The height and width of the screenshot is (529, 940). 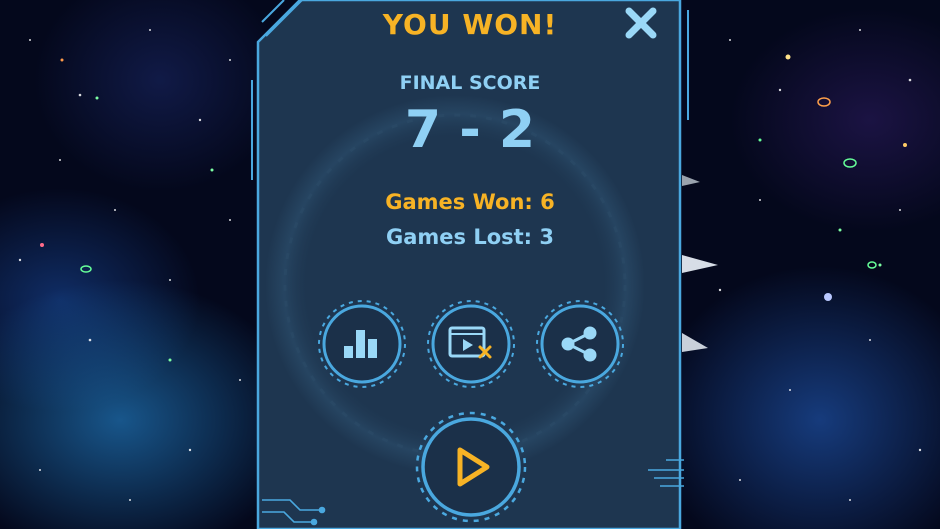 What do you see at coordinates (471, 467) in the screenshot?
I see `play-button` at bounding box center [471, 467].